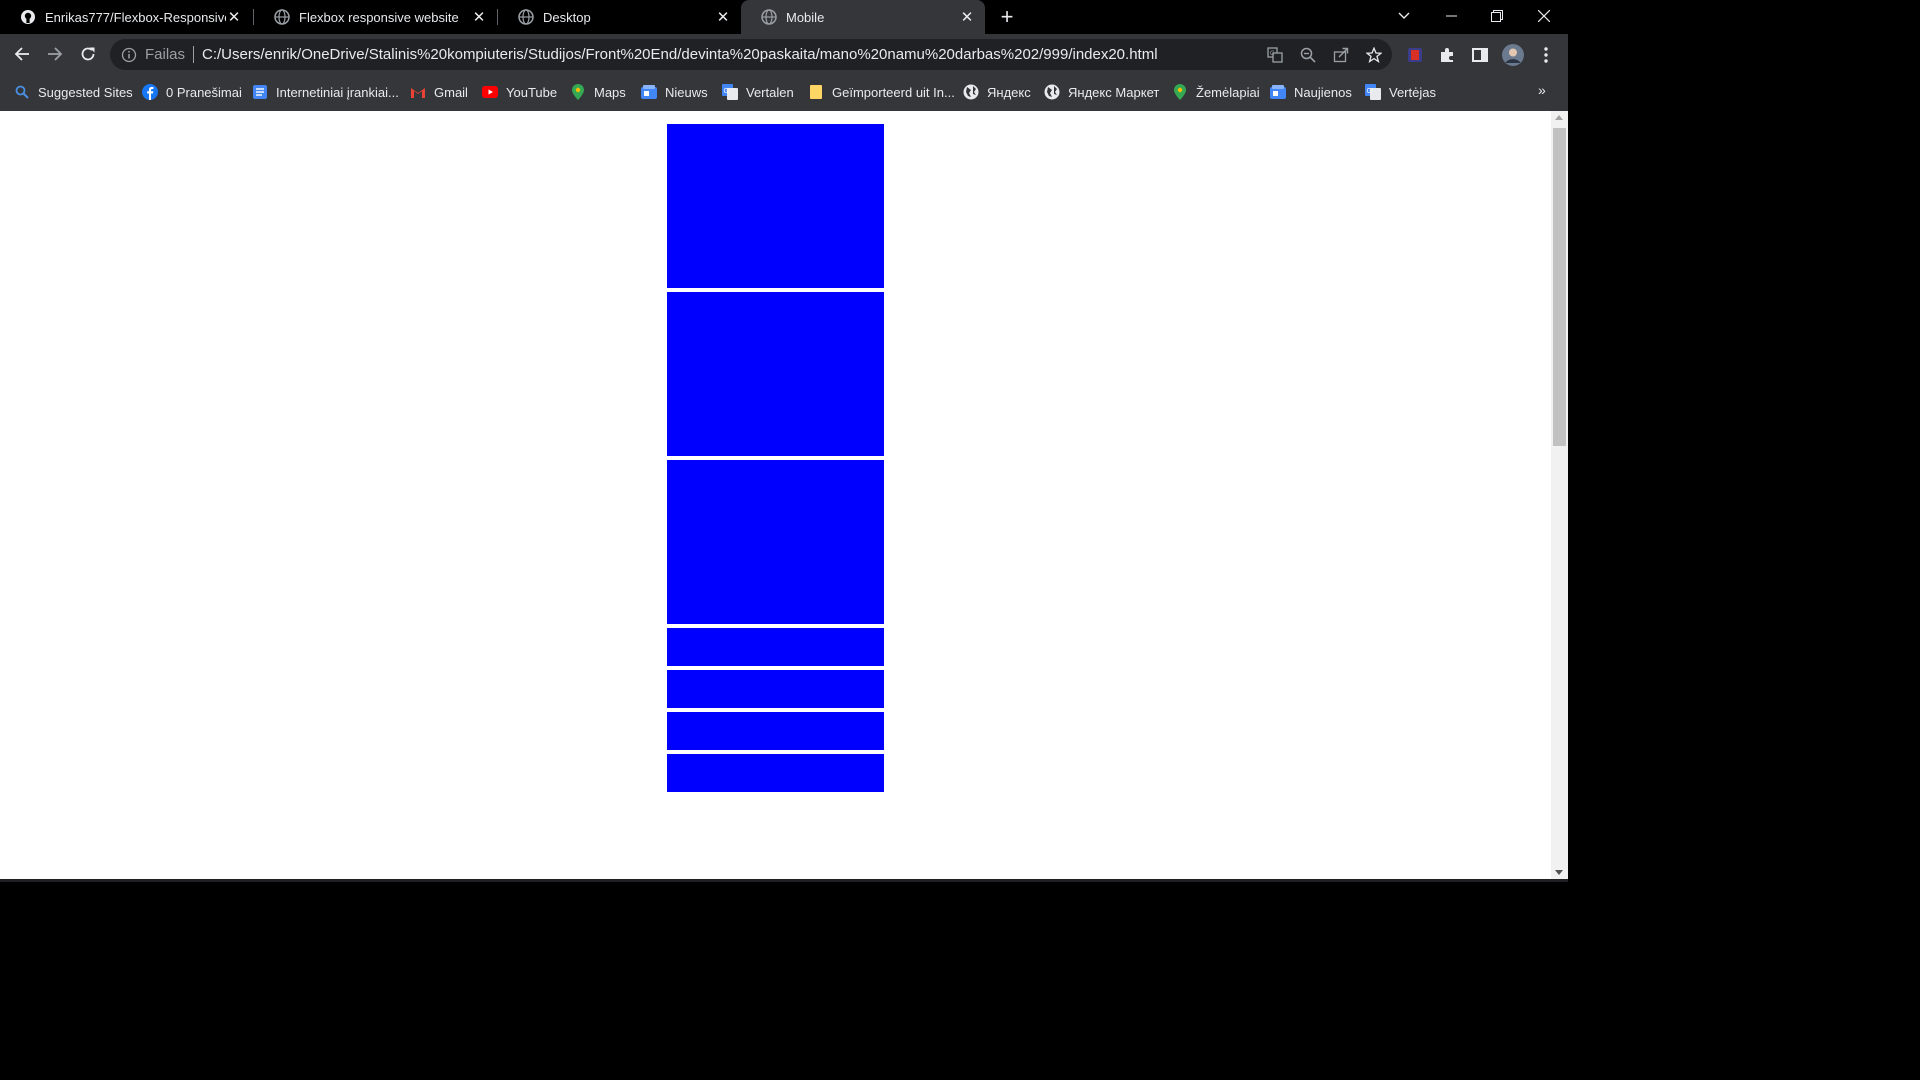 This screenshot has width=1920, height=1080. I want to click on bookmark-youtube: YouTube, so click(519, 92).